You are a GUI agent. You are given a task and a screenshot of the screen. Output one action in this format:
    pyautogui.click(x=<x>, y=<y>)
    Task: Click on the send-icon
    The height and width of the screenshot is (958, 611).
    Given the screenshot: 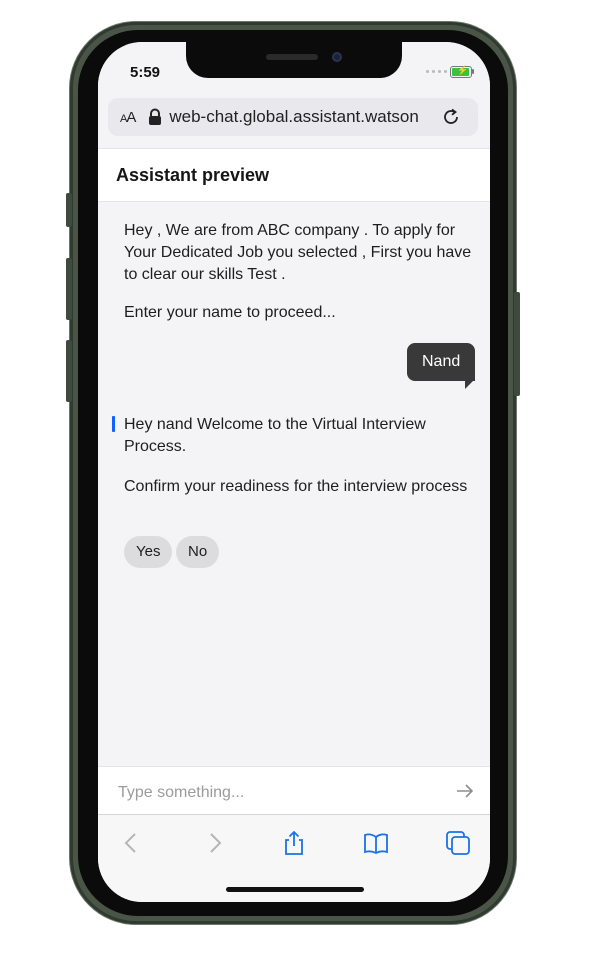 What is the action you would take?
    pyautogui.click(x=465, y=791)
    